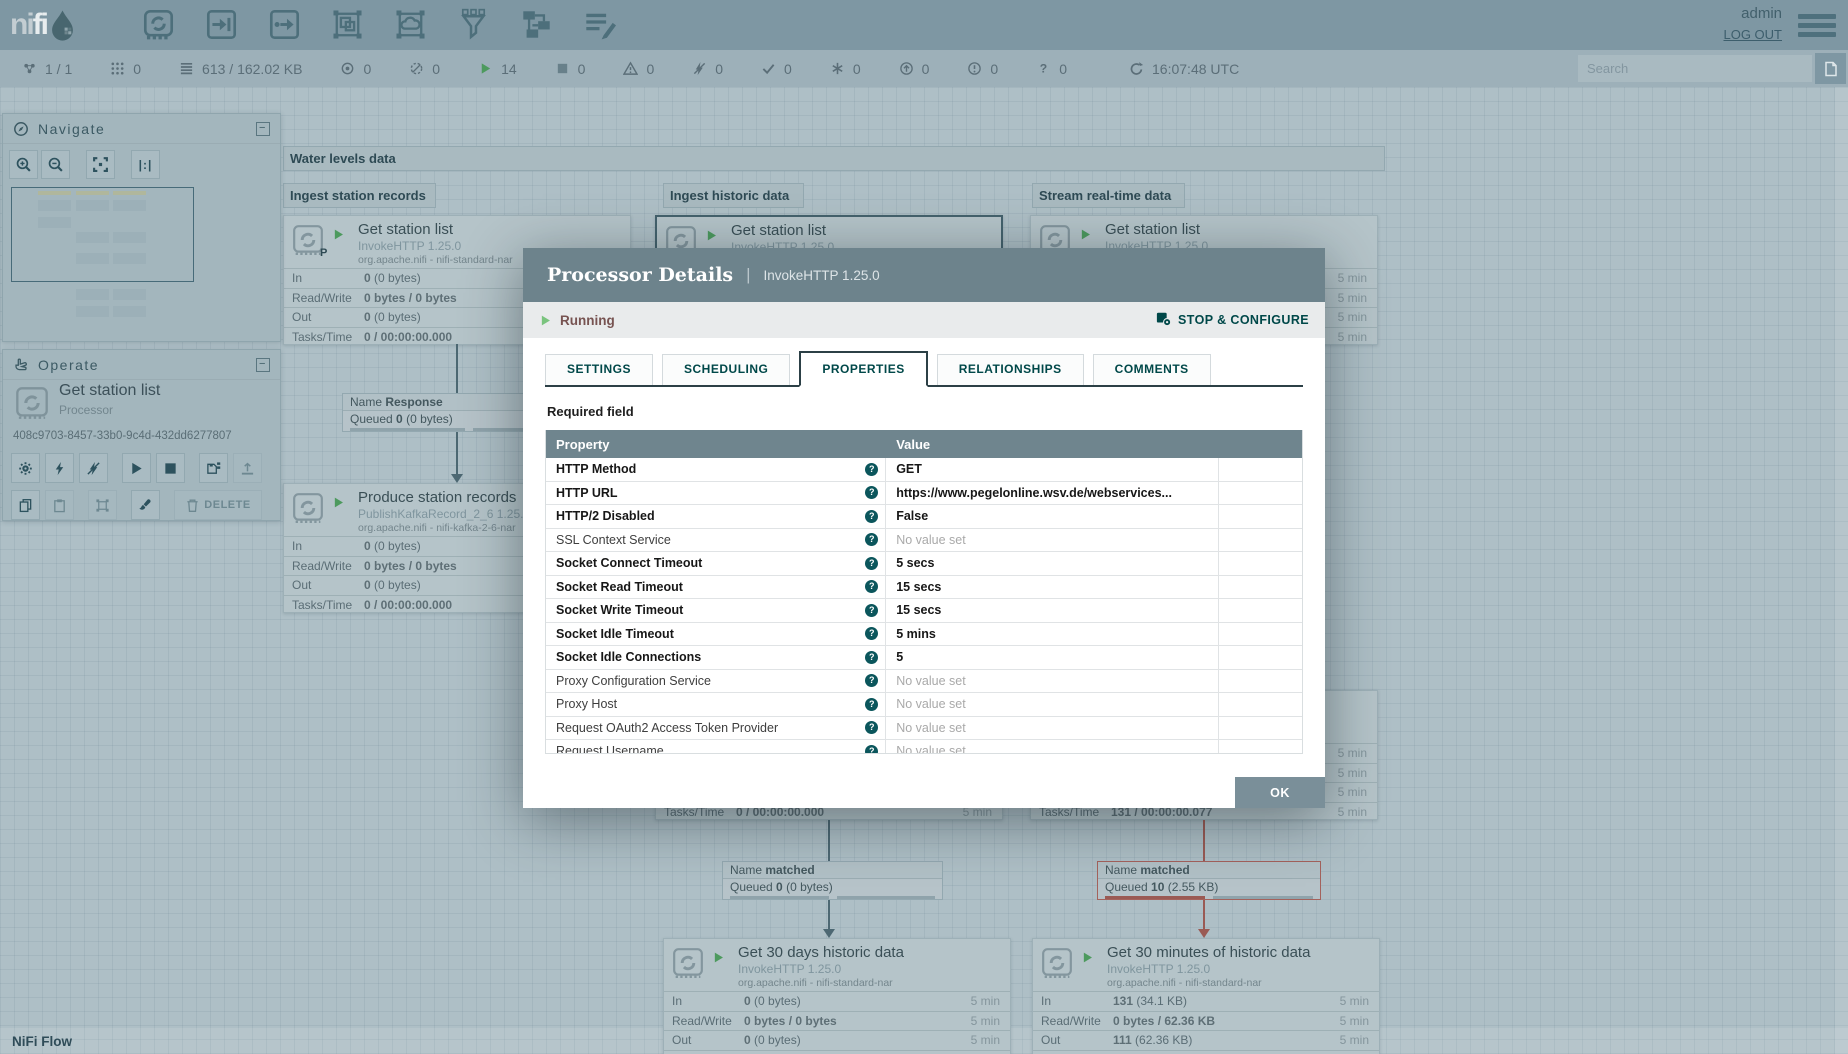 Image resolution: width=1848 pixels, height=1054 pixels. Describe the element at coordinates (141, 260) in the screenshot. I see `birdseye-minimap` at that location.